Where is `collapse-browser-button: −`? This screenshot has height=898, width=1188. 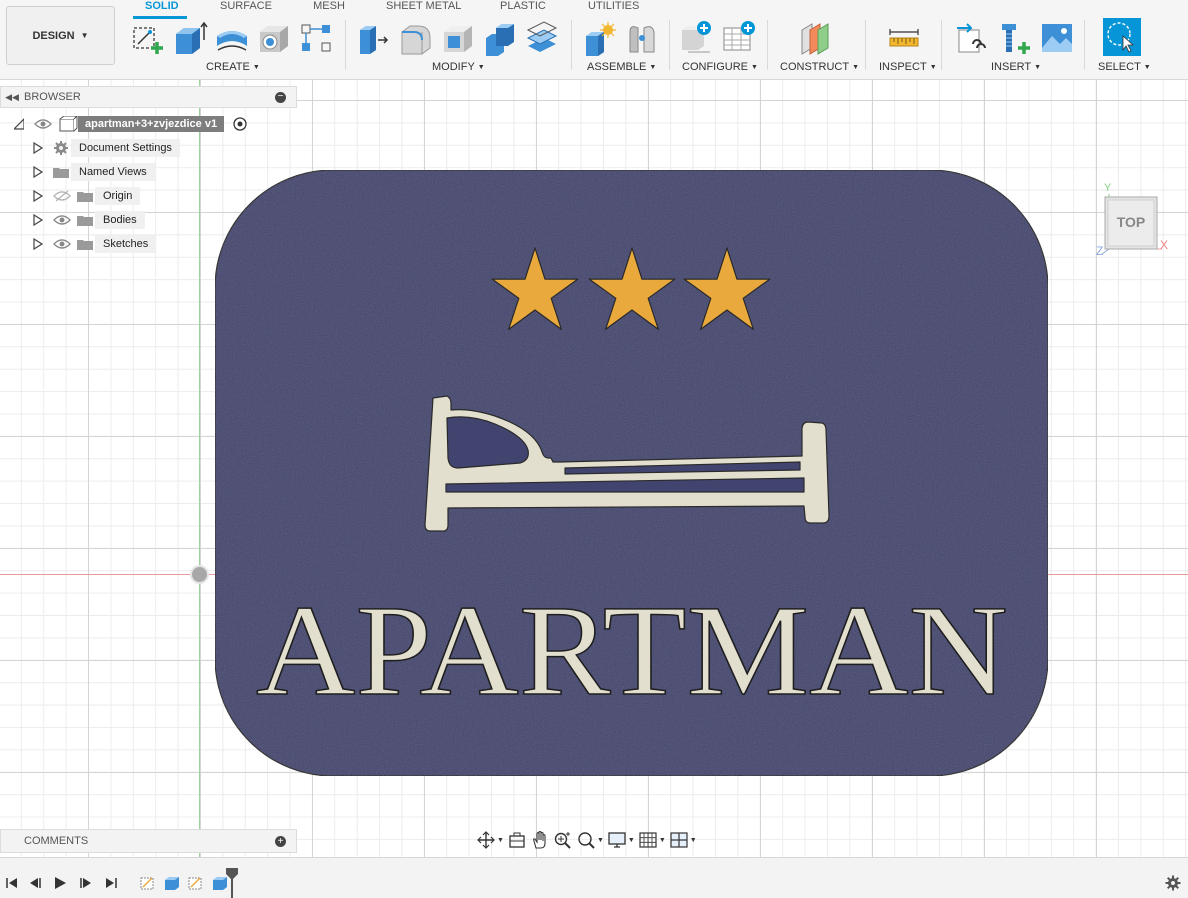 collapse-browser-button: − is located at coordinates (280, 97).